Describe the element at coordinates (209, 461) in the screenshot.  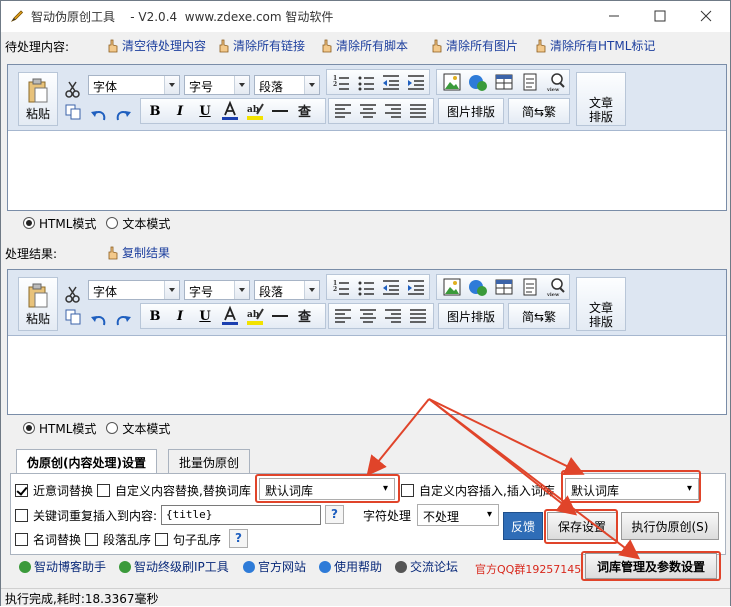
I see `tab-batch-rewrite: 批量伪原创` at that location.